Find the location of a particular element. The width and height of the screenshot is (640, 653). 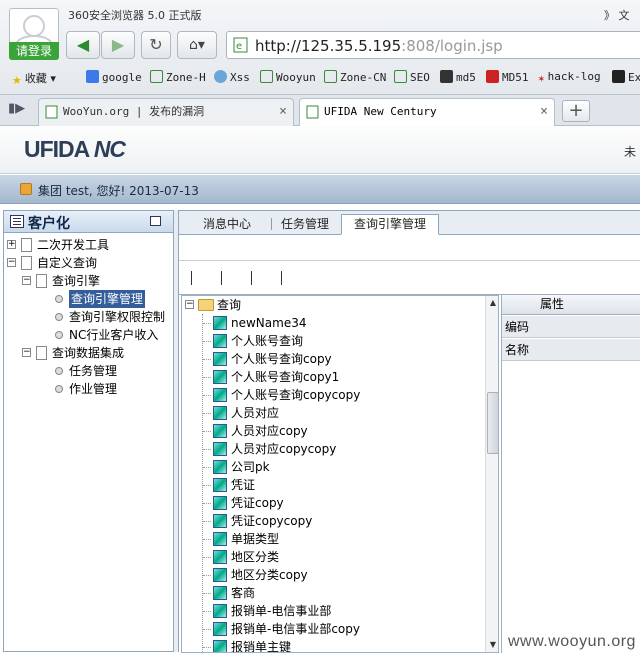

star-icon: ★ is located at coordinates (17, 80).